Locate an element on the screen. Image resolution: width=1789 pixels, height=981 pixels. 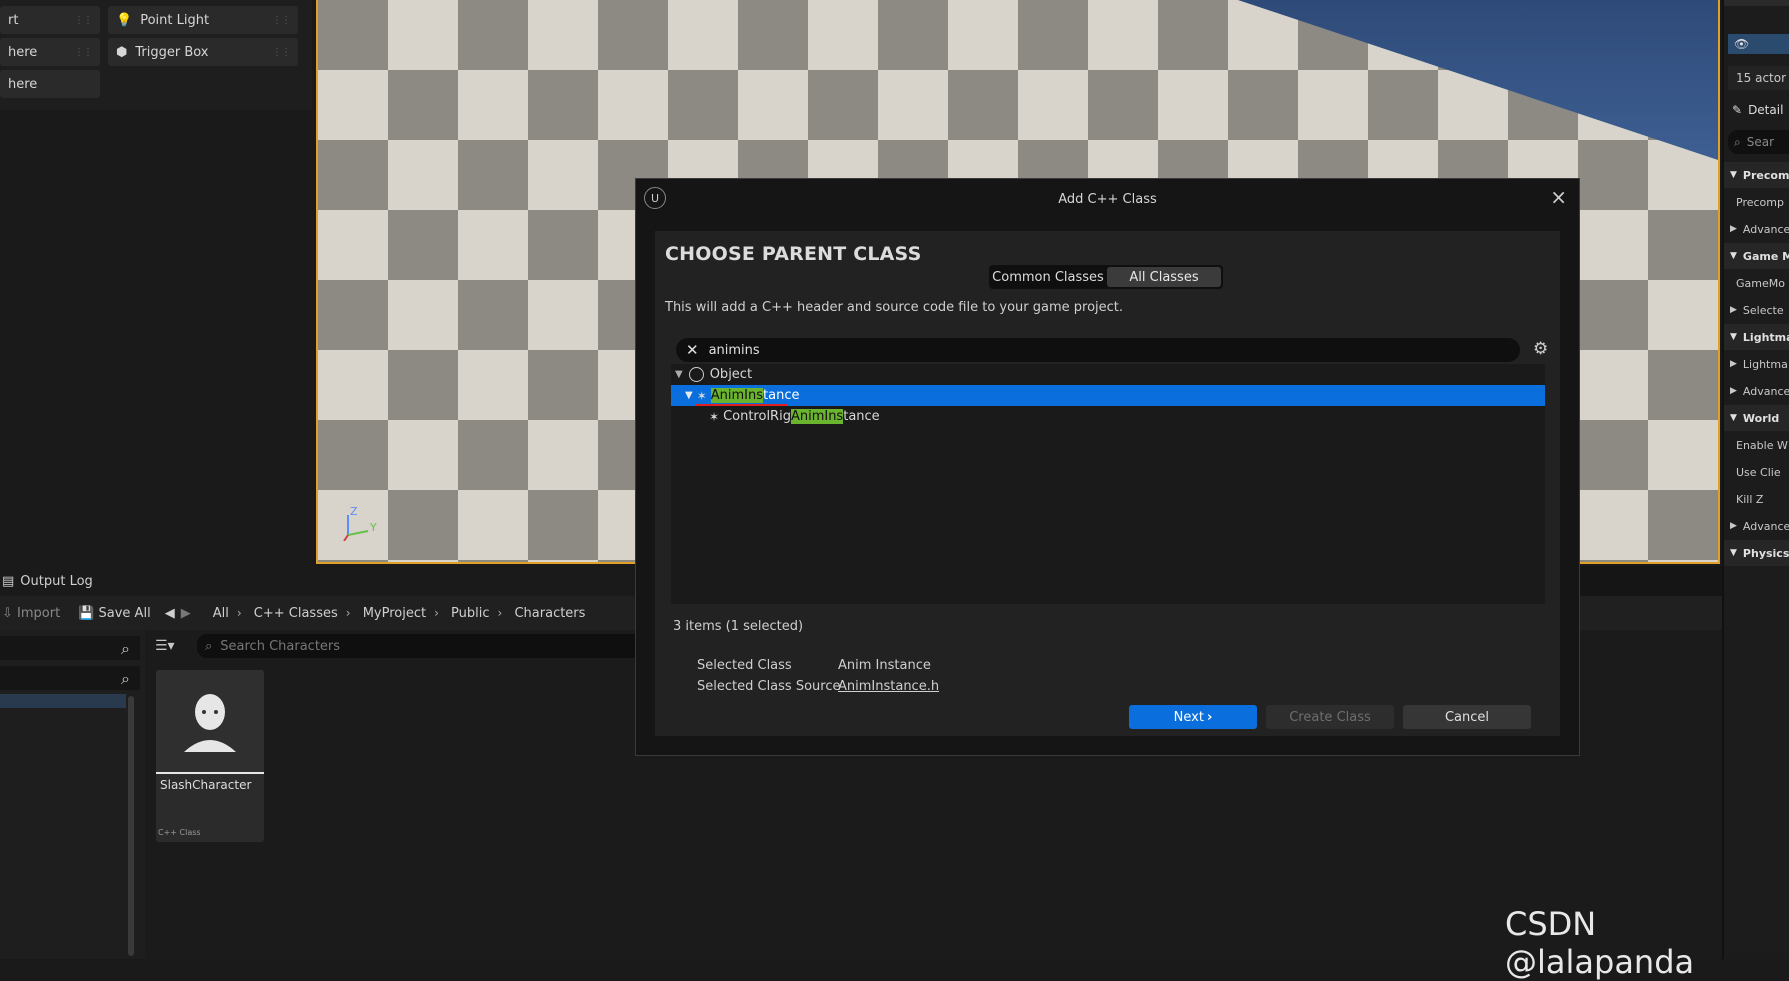
save-all-button: 💾 Save All is located at coordinates (114, 613).